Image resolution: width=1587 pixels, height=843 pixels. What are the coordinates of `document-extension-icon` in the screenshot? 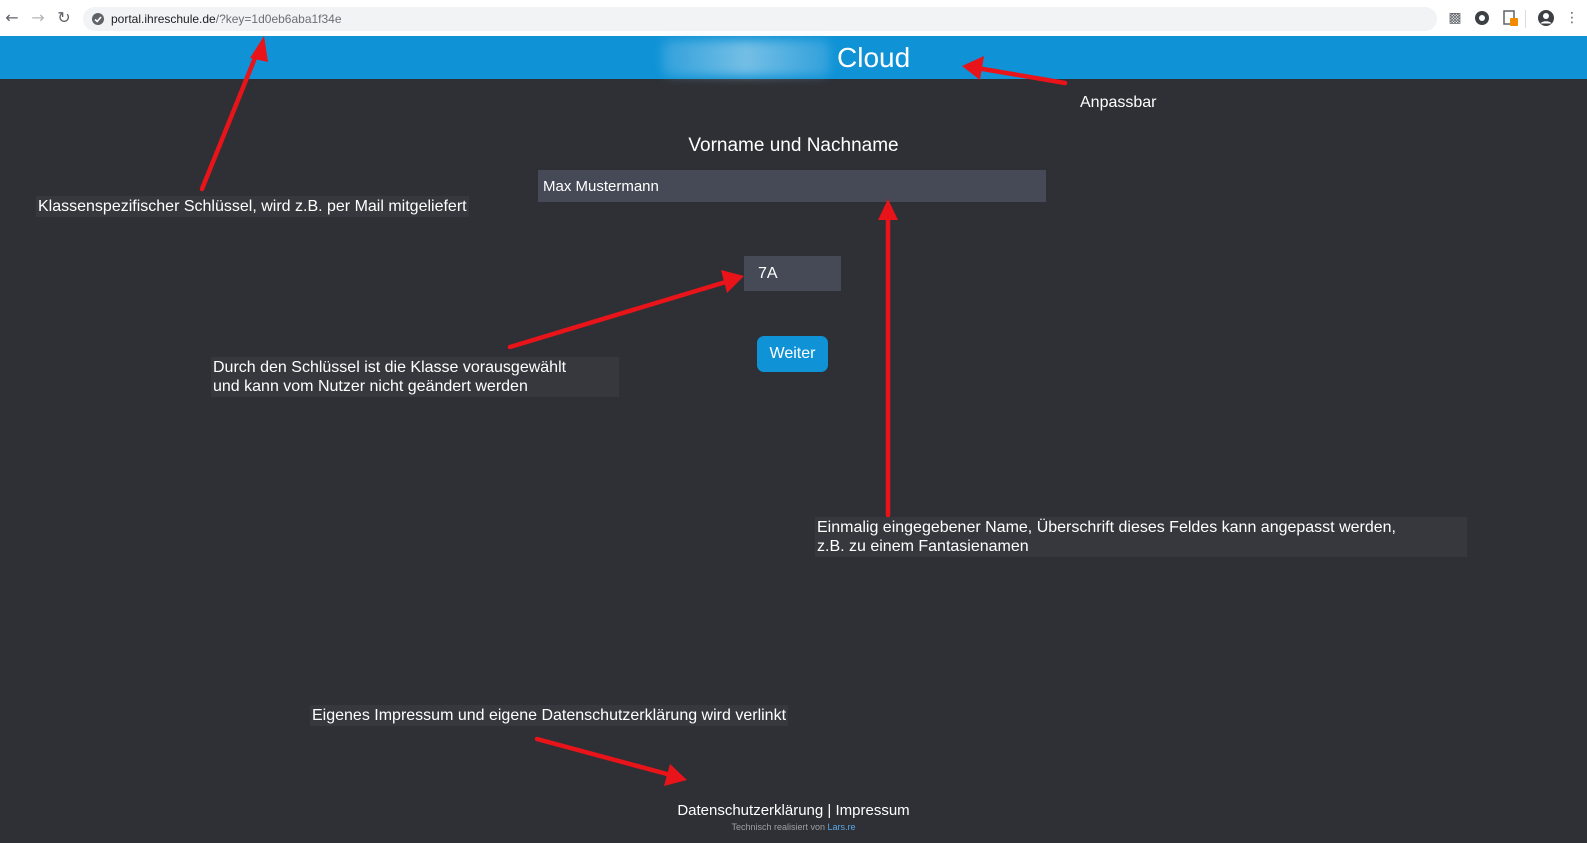 It's located at (1510, 18).